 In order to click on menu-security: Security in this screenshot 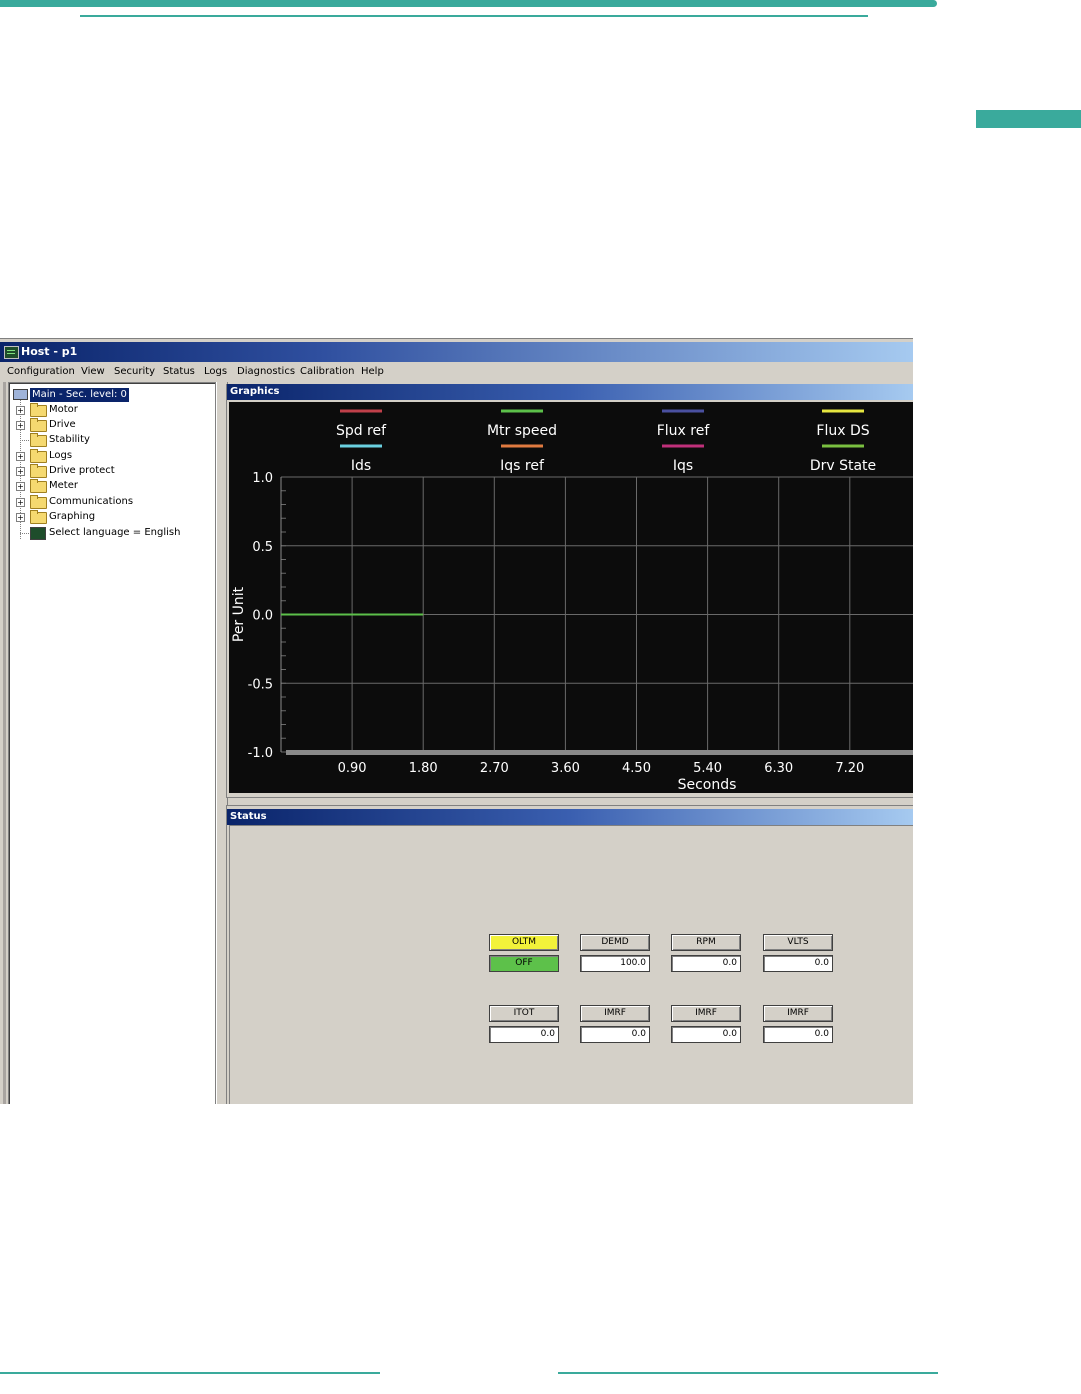, I will do `click(134, 371)`.